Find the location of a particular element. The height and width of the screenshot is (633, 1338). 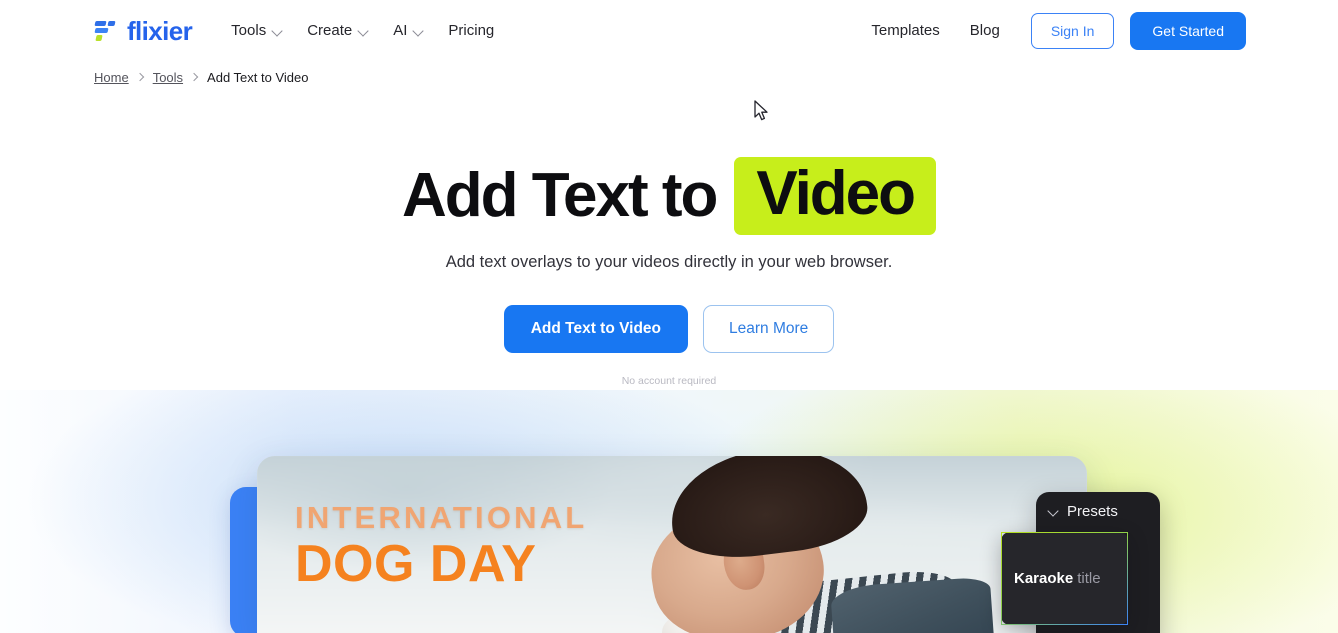

primary-nav: Tools Create AI Pricing is located at coordinates (362, 30).